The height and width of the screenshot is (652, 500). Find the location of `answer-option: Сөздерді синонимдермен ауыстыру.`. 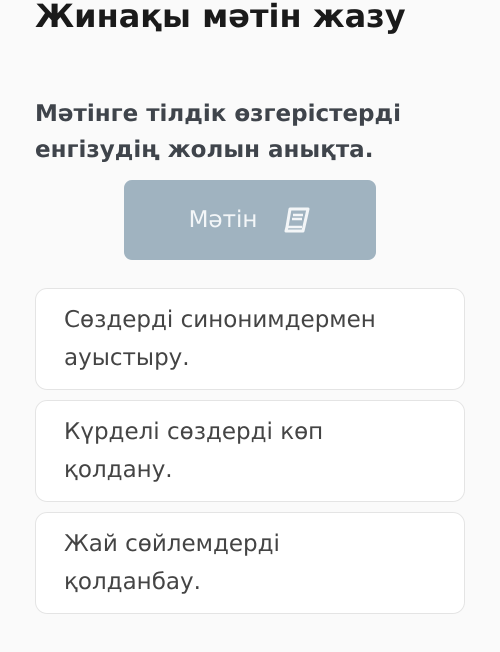

answer-option: Сөздерді синонимдермен ауыстыру. is located at coordinates (250, 339).